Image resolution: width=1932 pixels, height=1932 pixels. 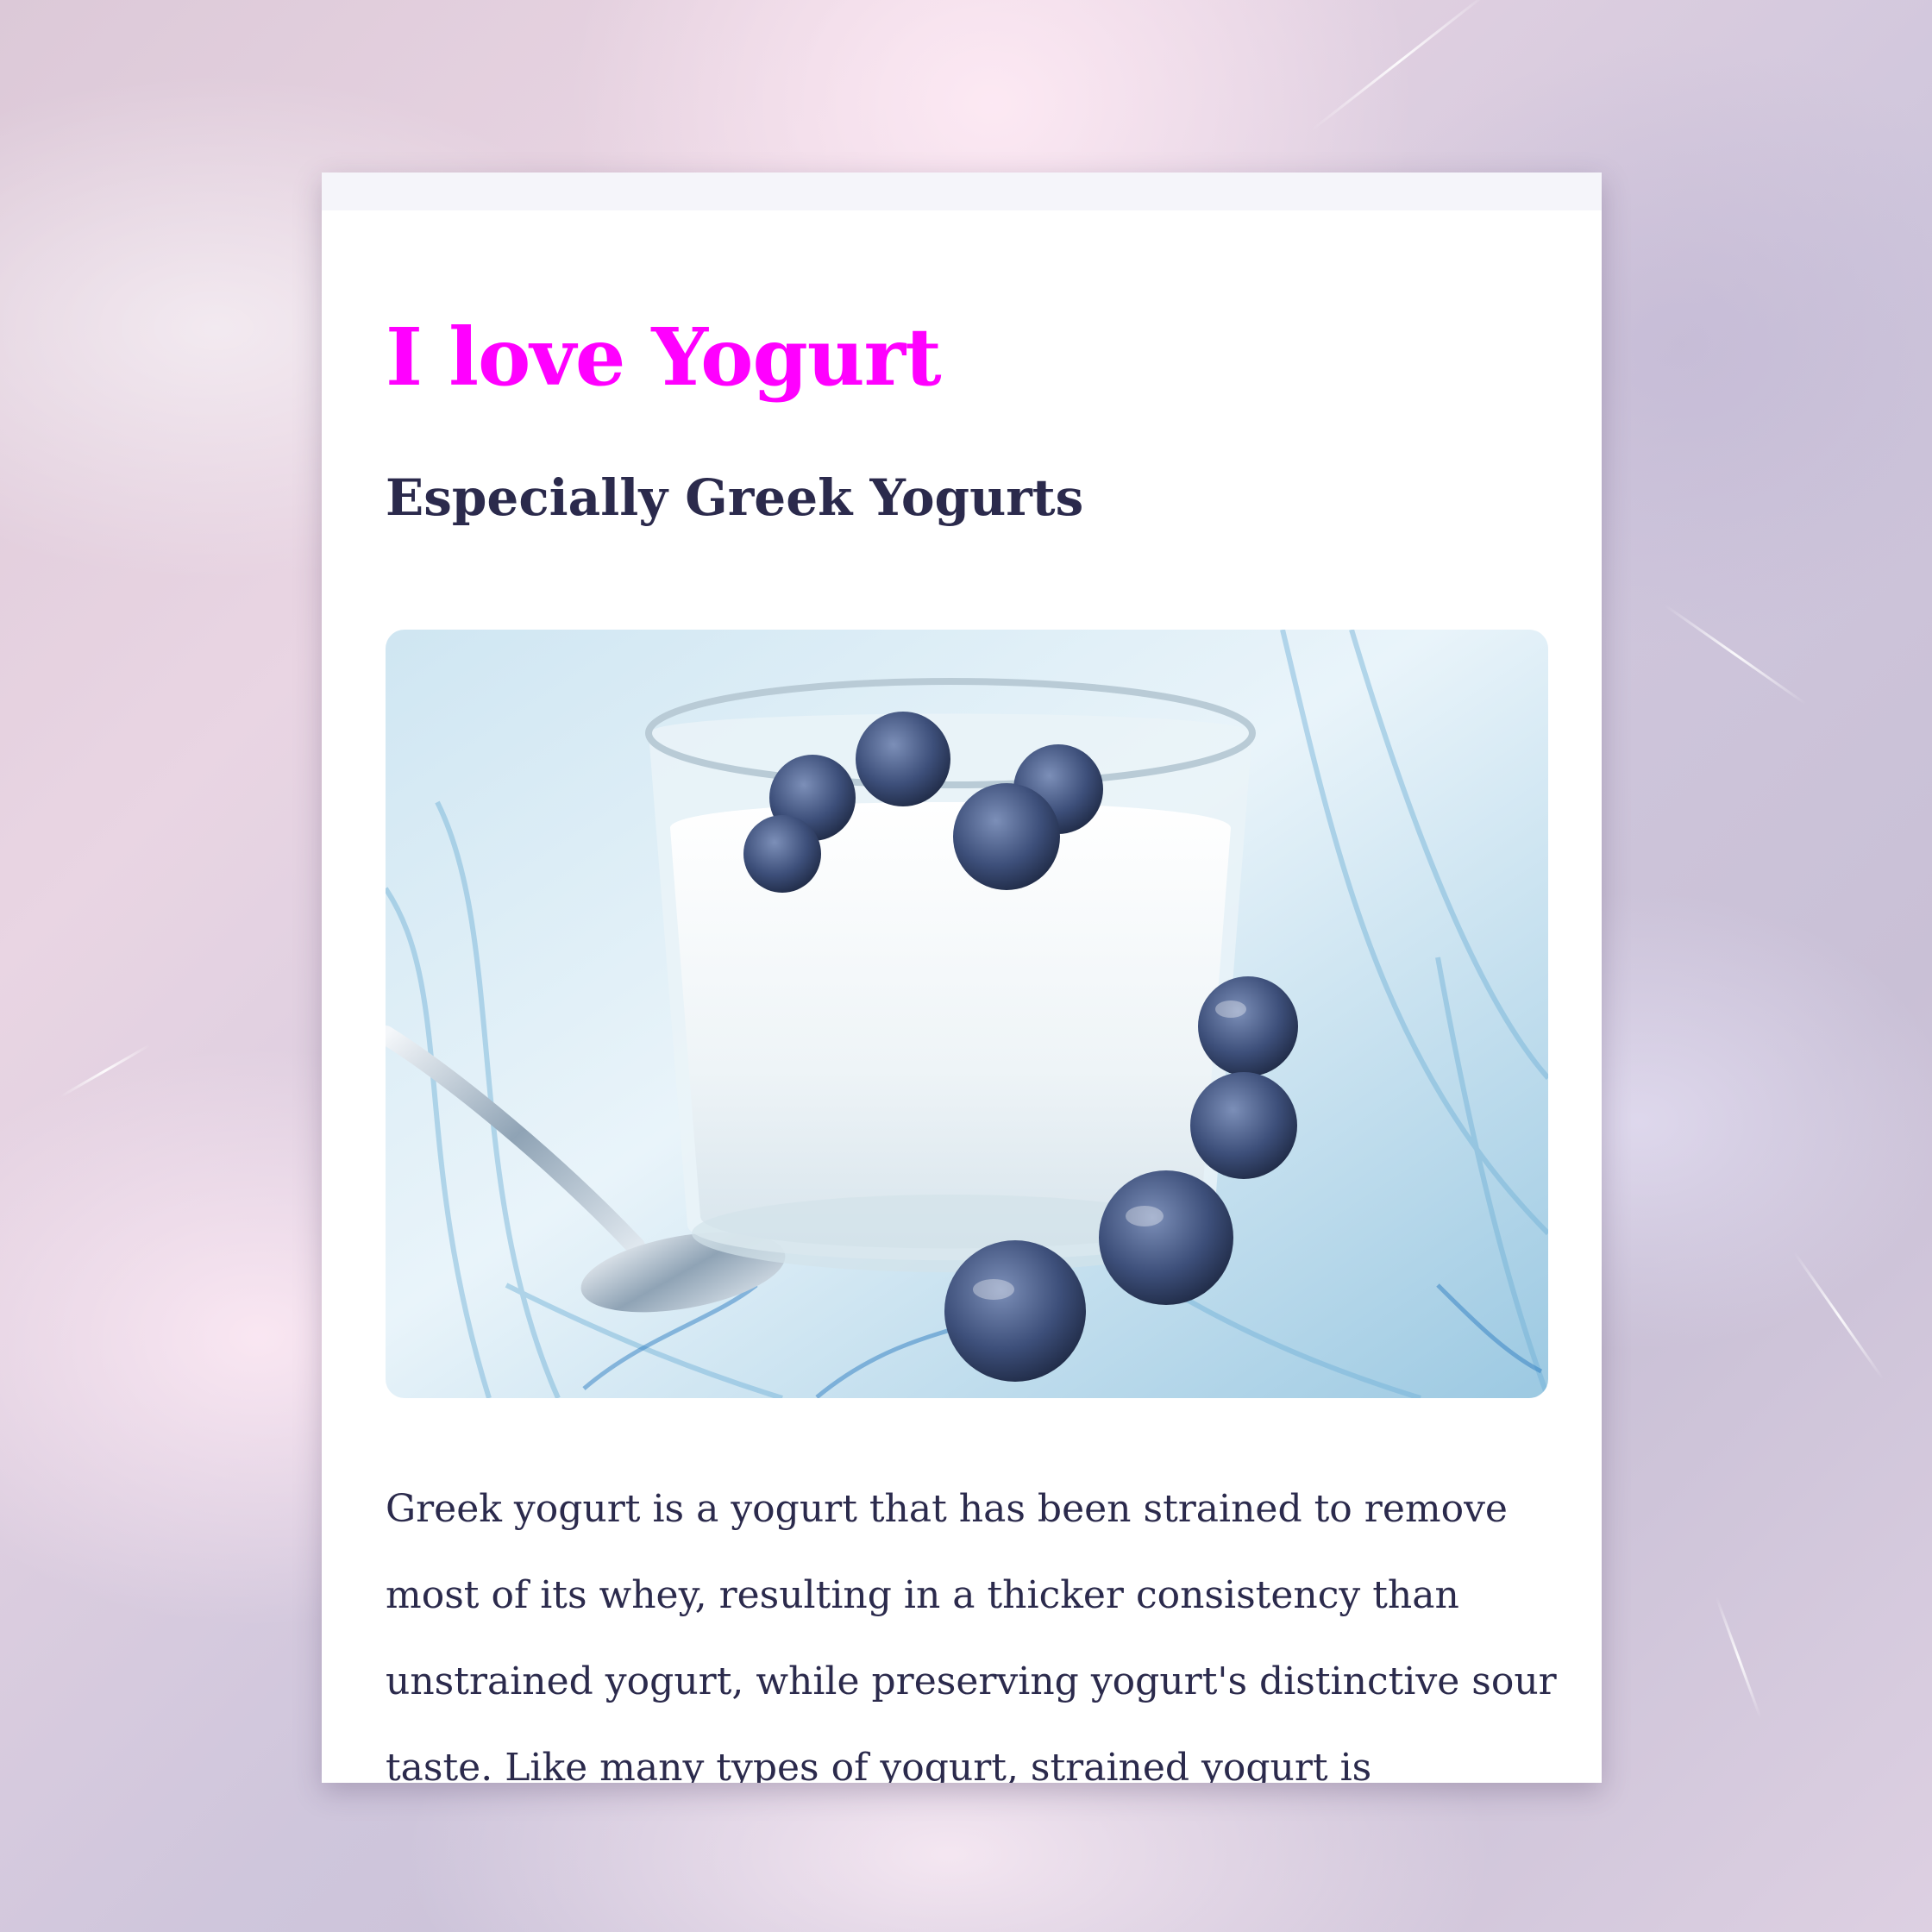 I want to click on card-top-bar, so click(x=962, y=191).